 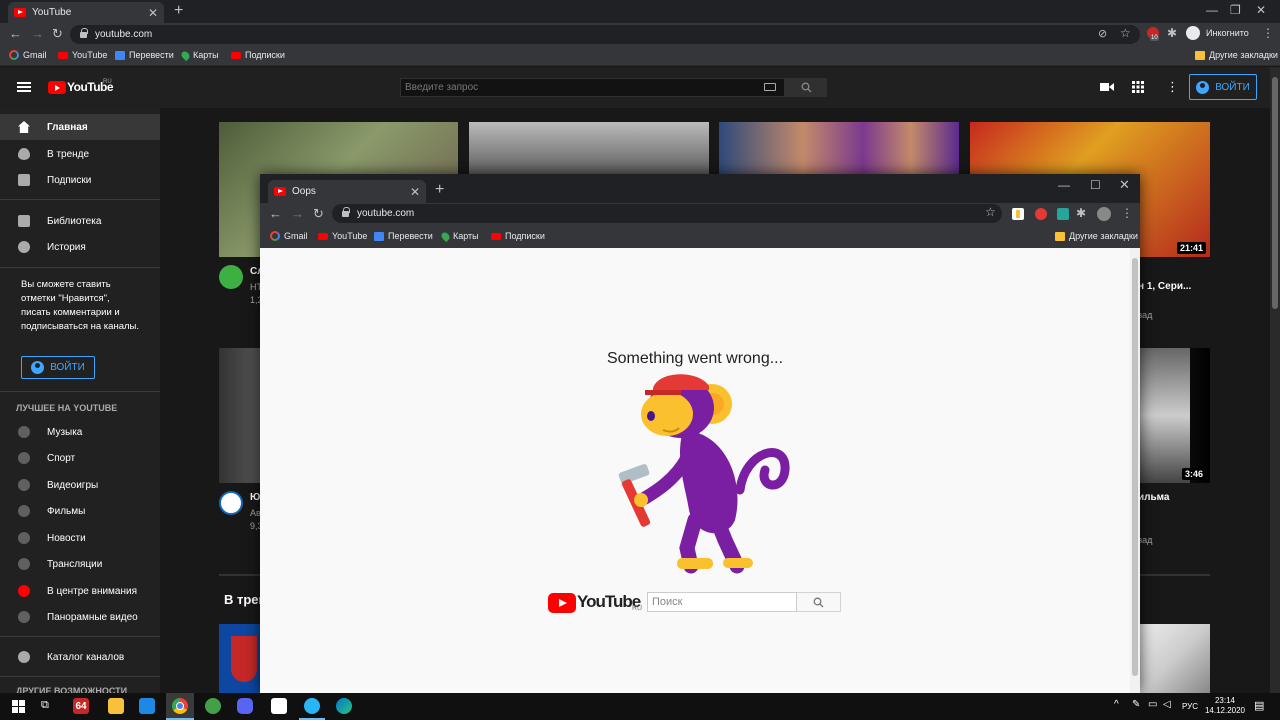 What do you see at coordinates (81, 706) in the screenshot?
I see `aida64-app-icon: 64` at bounding box center [81, 706].